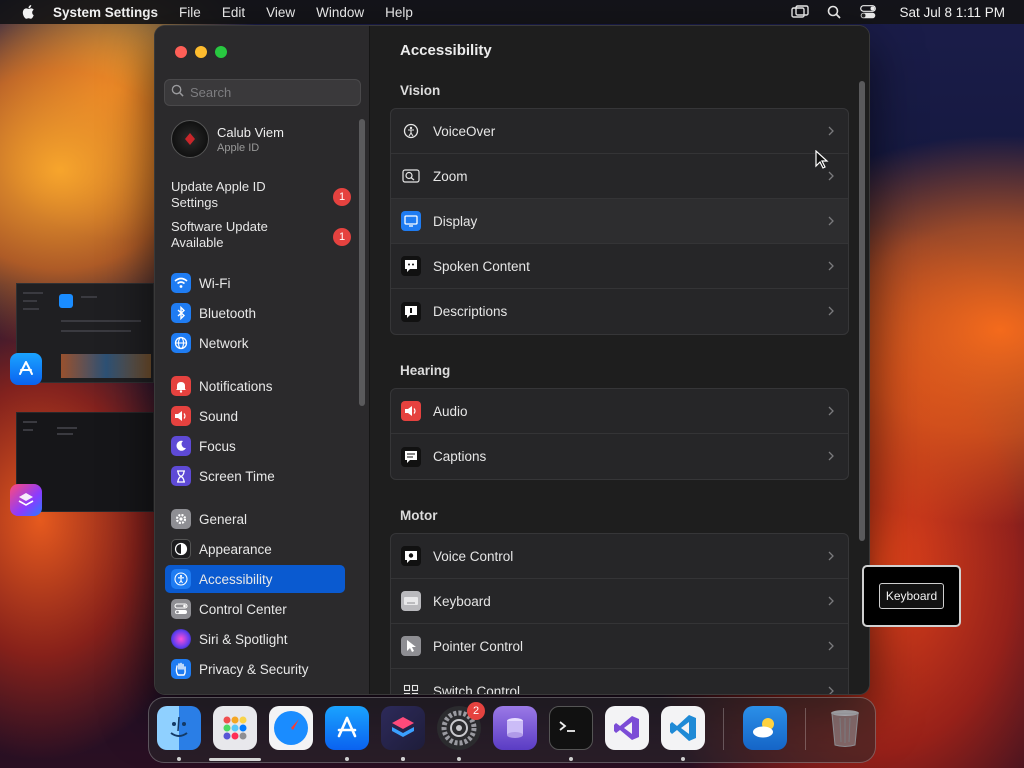 The height and width of the screenshot is (768, 1024). Describe the element at coordinates (190, 12) in the screenshot. I see `menu-file: File` at that location.